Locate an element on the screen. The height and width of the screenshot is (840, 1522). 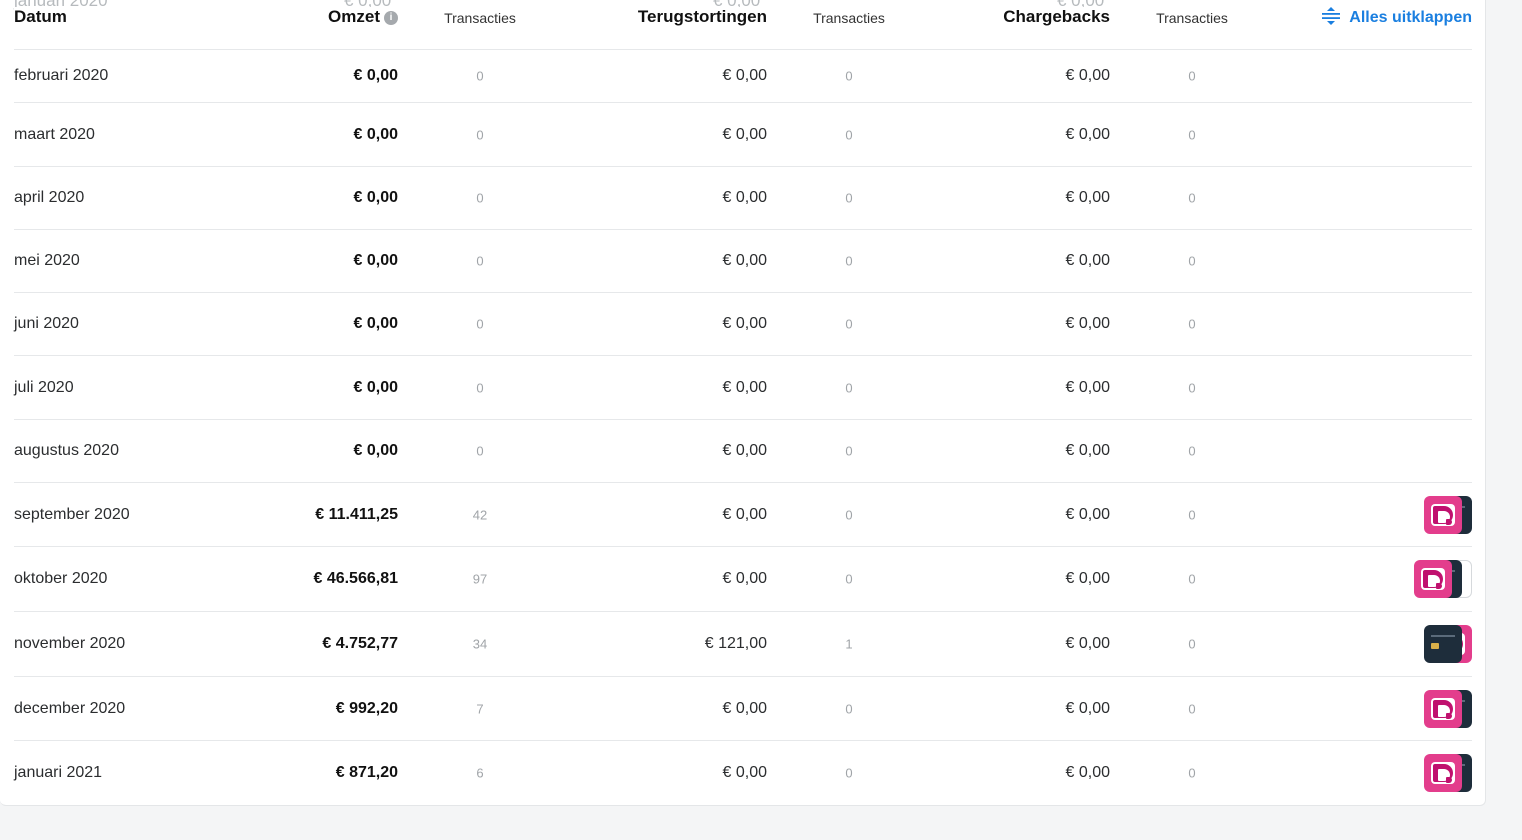
row-transactions-value: 6 is located at coordinates (480, 773).